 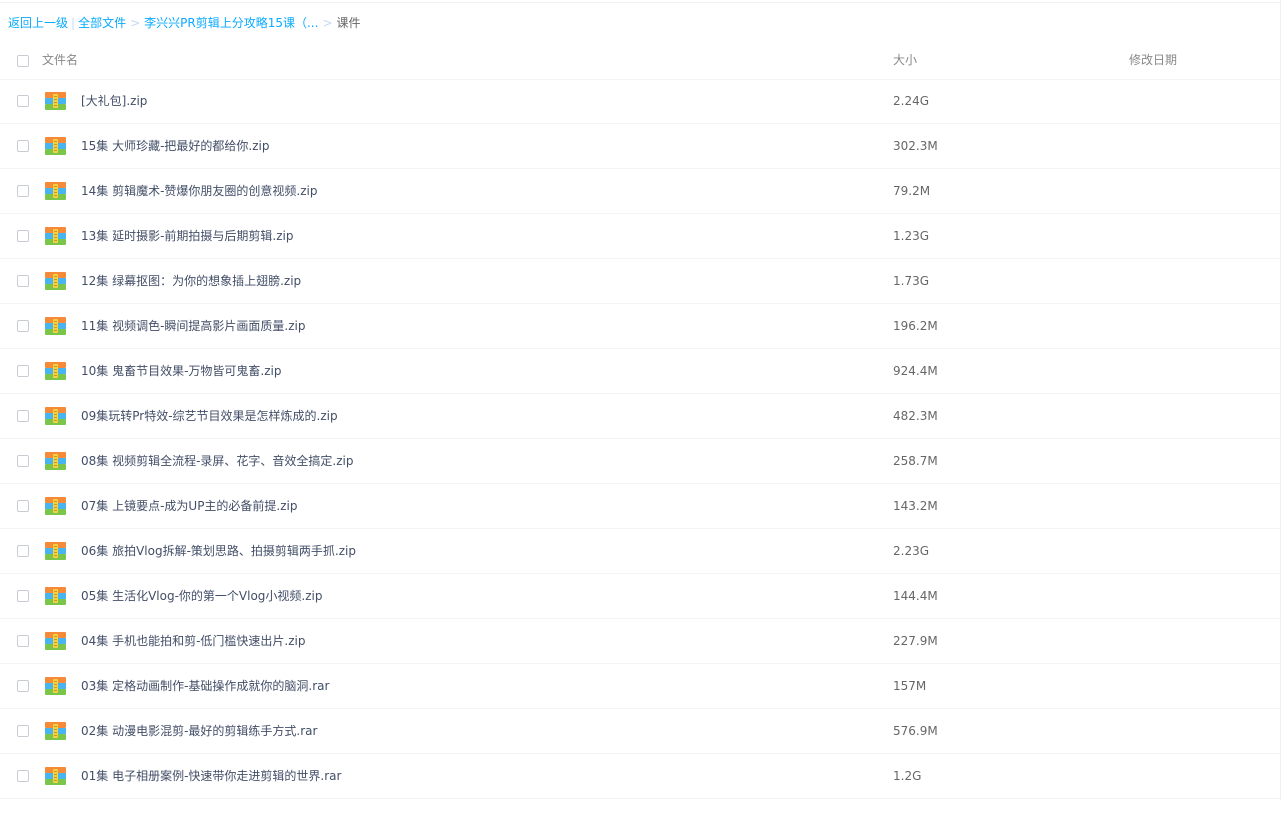 I want to click on table-row: 07集 上镜要点-成为UP主的必备前提.zip 143.2M, so click(x=640, y=506).